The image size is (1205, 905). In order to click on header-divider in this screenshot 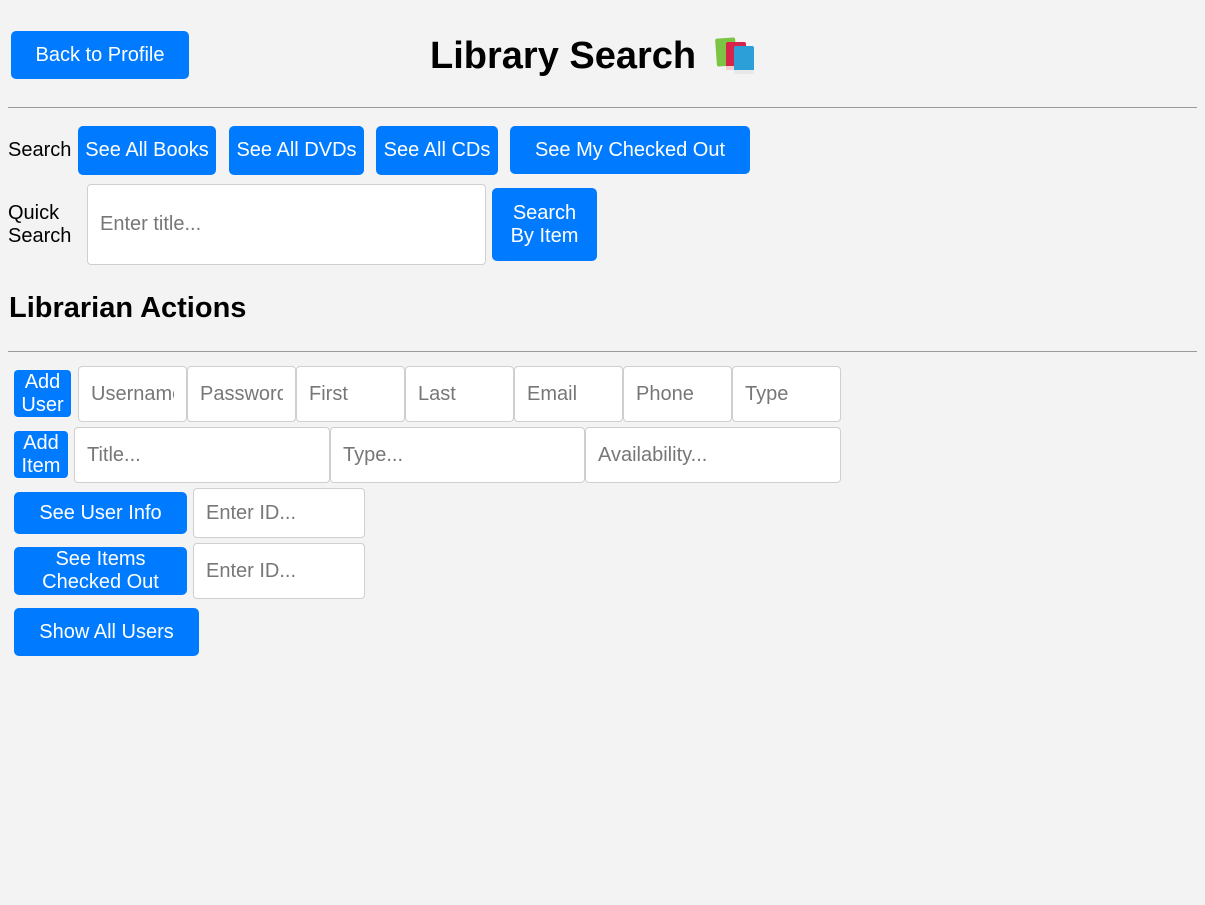, I will do `click(602, 107)`.